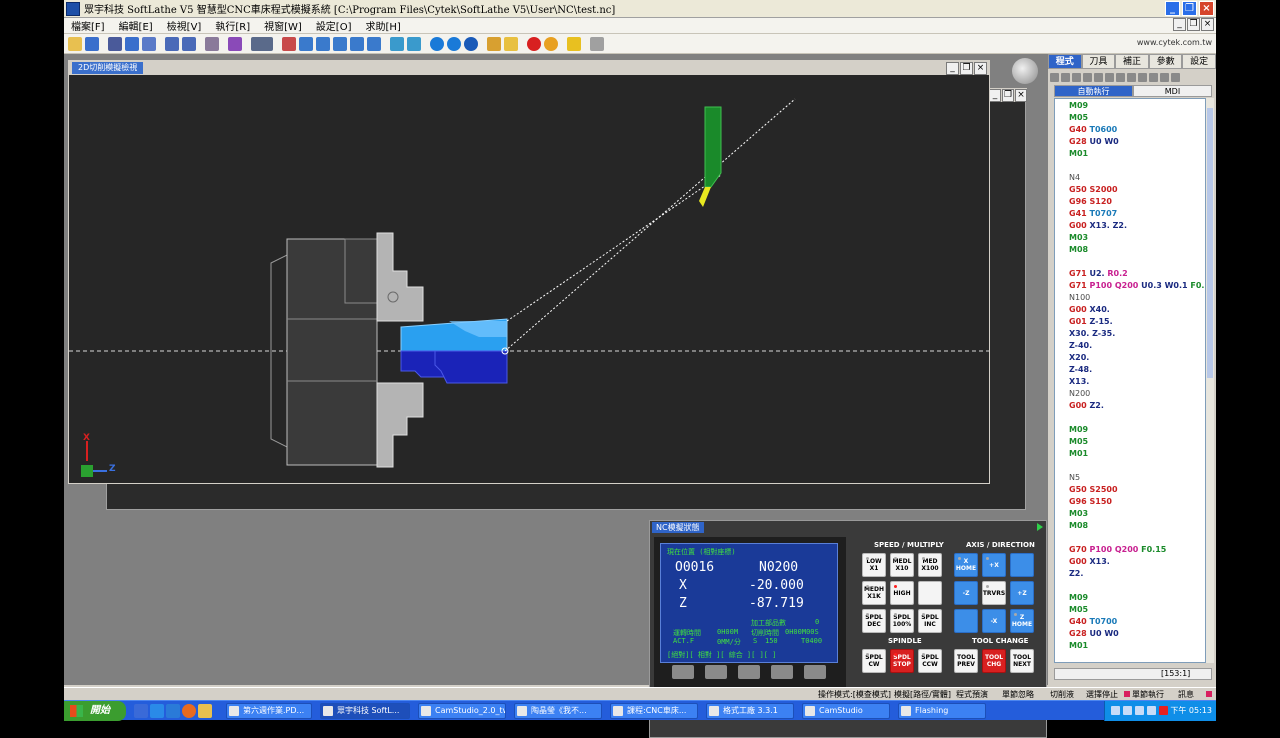 The width and height of the screenshot is (1280, 738). What do you see at coordinates (262, 43) in the screenshot?
I see `caliper-icon` at bounding box center [262, 43].